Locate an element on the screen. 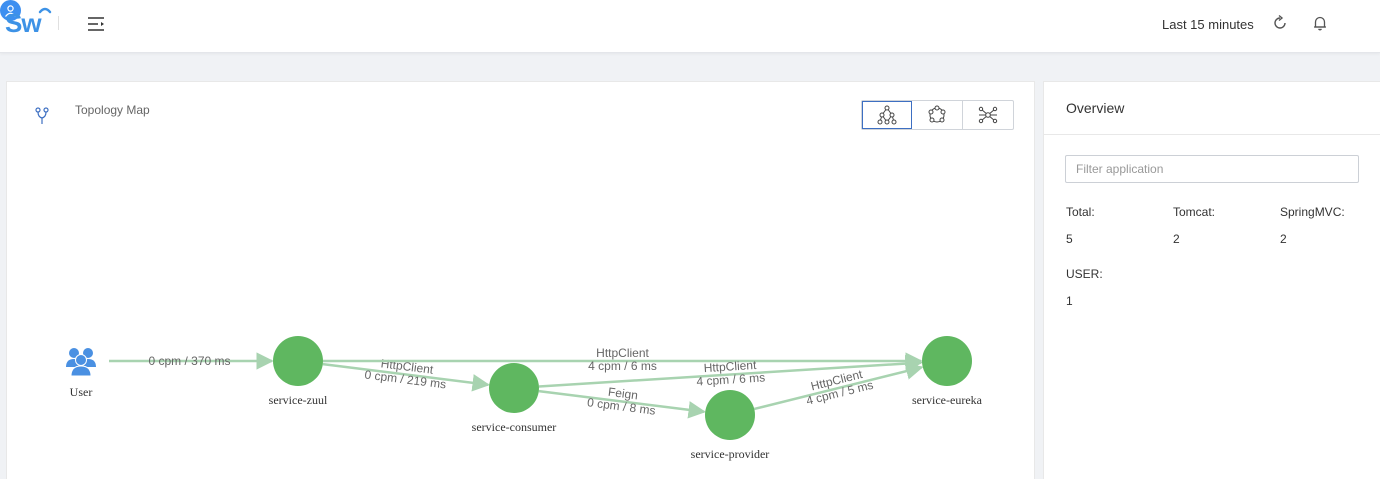 This screenshot has width=1380, height=479. logo-swoosh-icon is located at coordinates (45, 10).